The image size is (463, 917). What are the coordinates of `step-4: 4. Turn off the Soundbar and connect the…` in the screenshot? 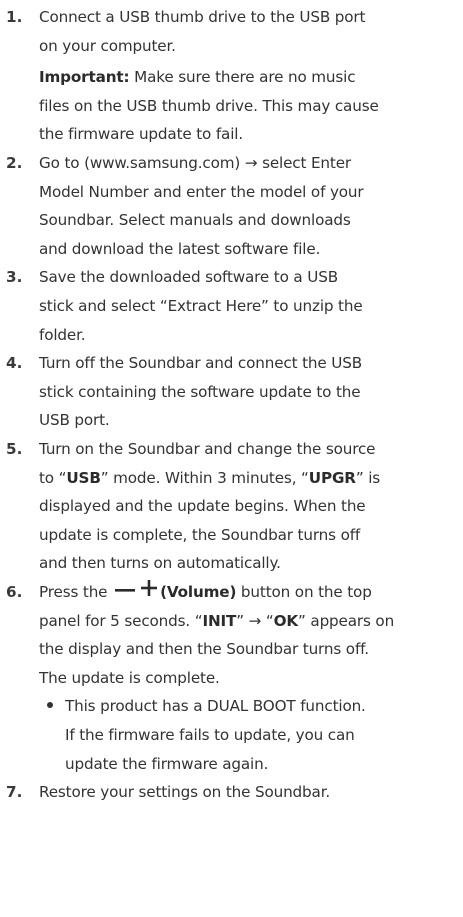 It's located at (231, 392).